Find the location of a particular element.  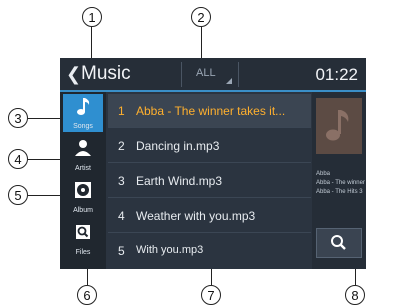

rail-item-album: Album is located at coordinates (83, 197).